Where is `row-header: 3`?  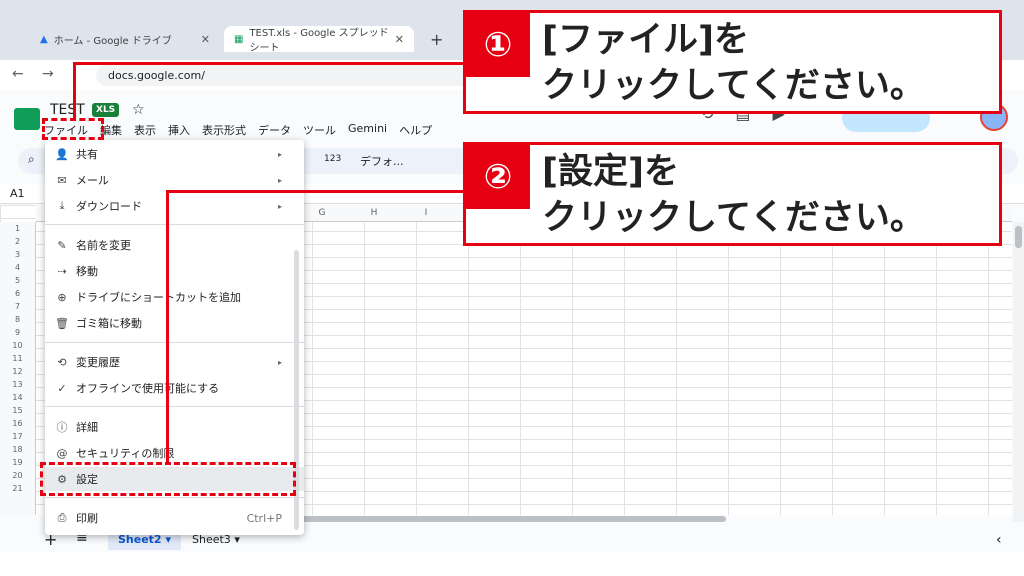 row-header: 3 is located at coordinates (17, 254).